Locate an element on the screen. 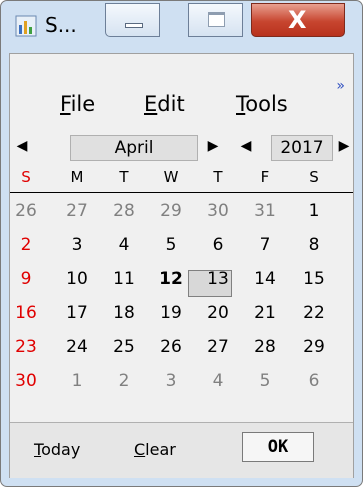 The image size is (363, 487). clear-mnemonic: C is located at coordinates (140, 449).